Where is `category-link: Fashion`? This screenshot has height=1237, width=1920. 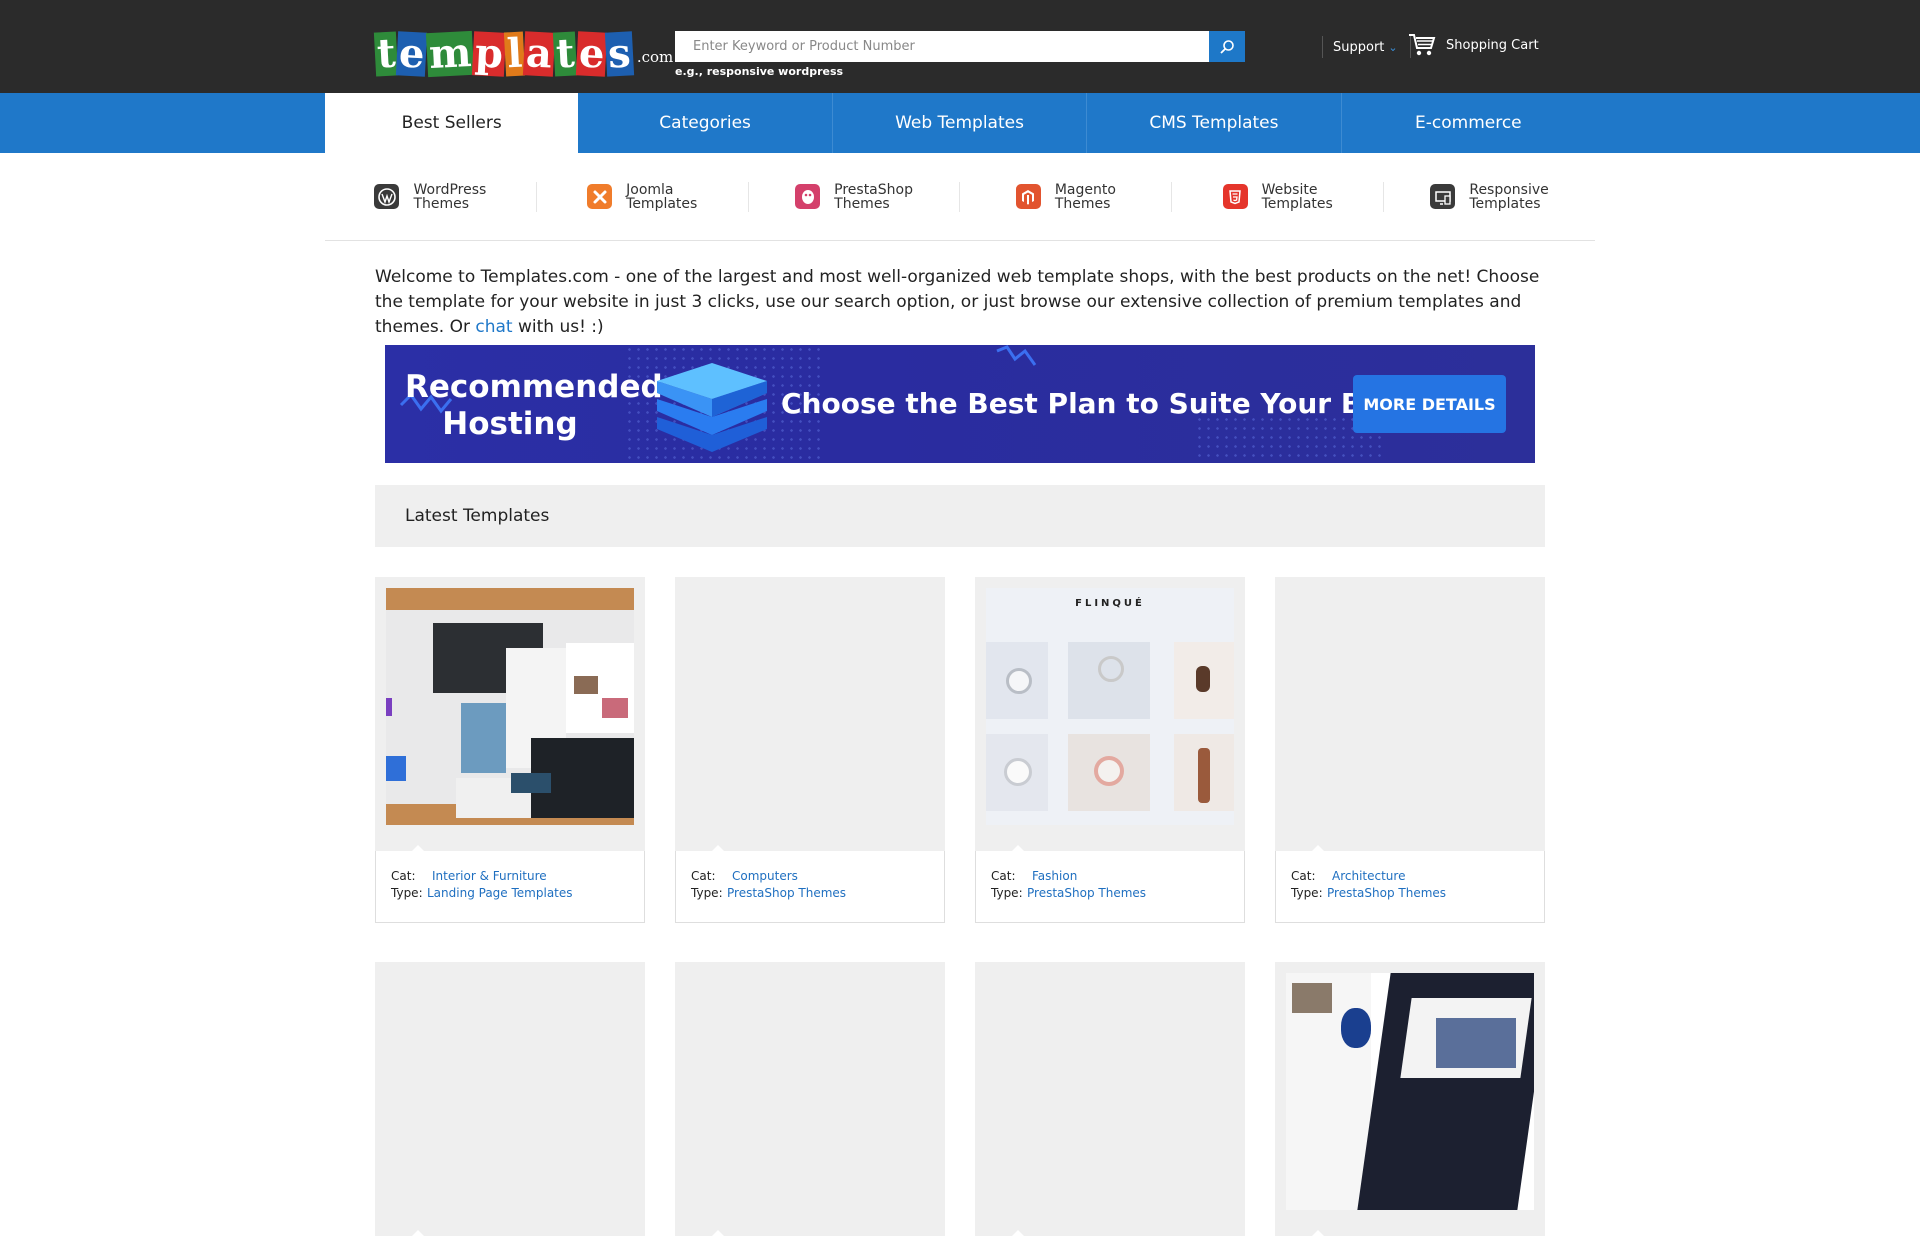
category-link: Fashion is located at coordinates (1054, 876).